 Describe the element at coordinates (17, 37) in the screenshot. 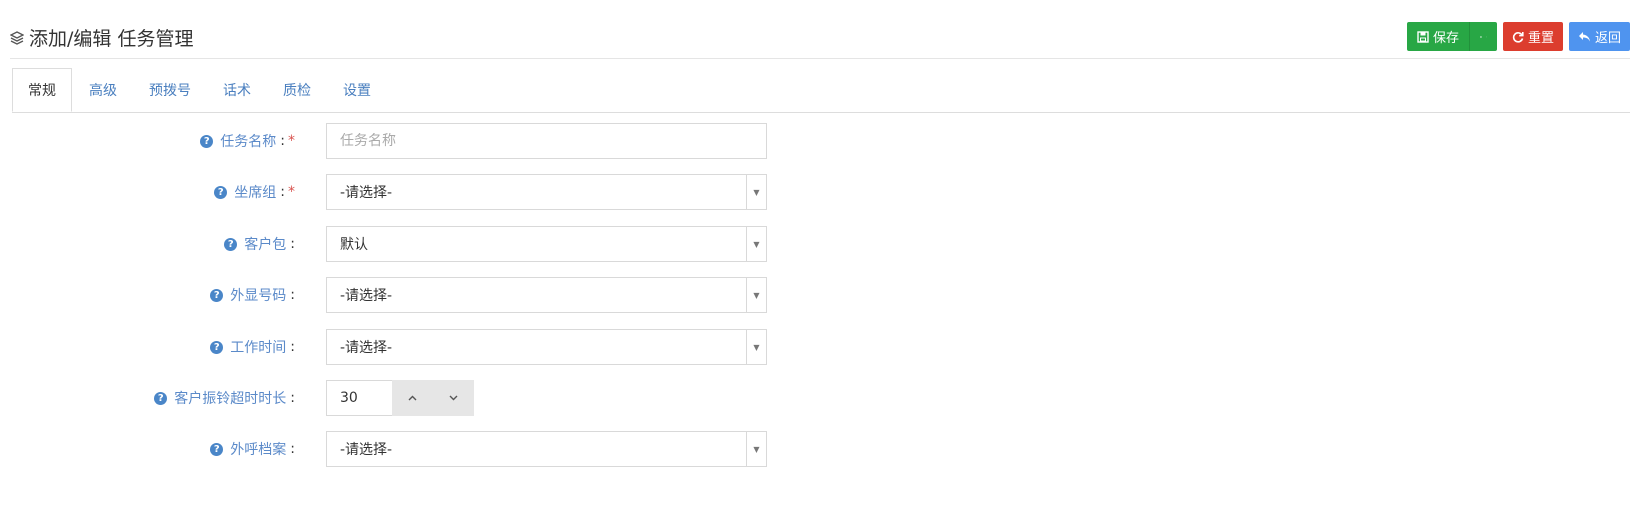

I see `layers-icon` at that location.